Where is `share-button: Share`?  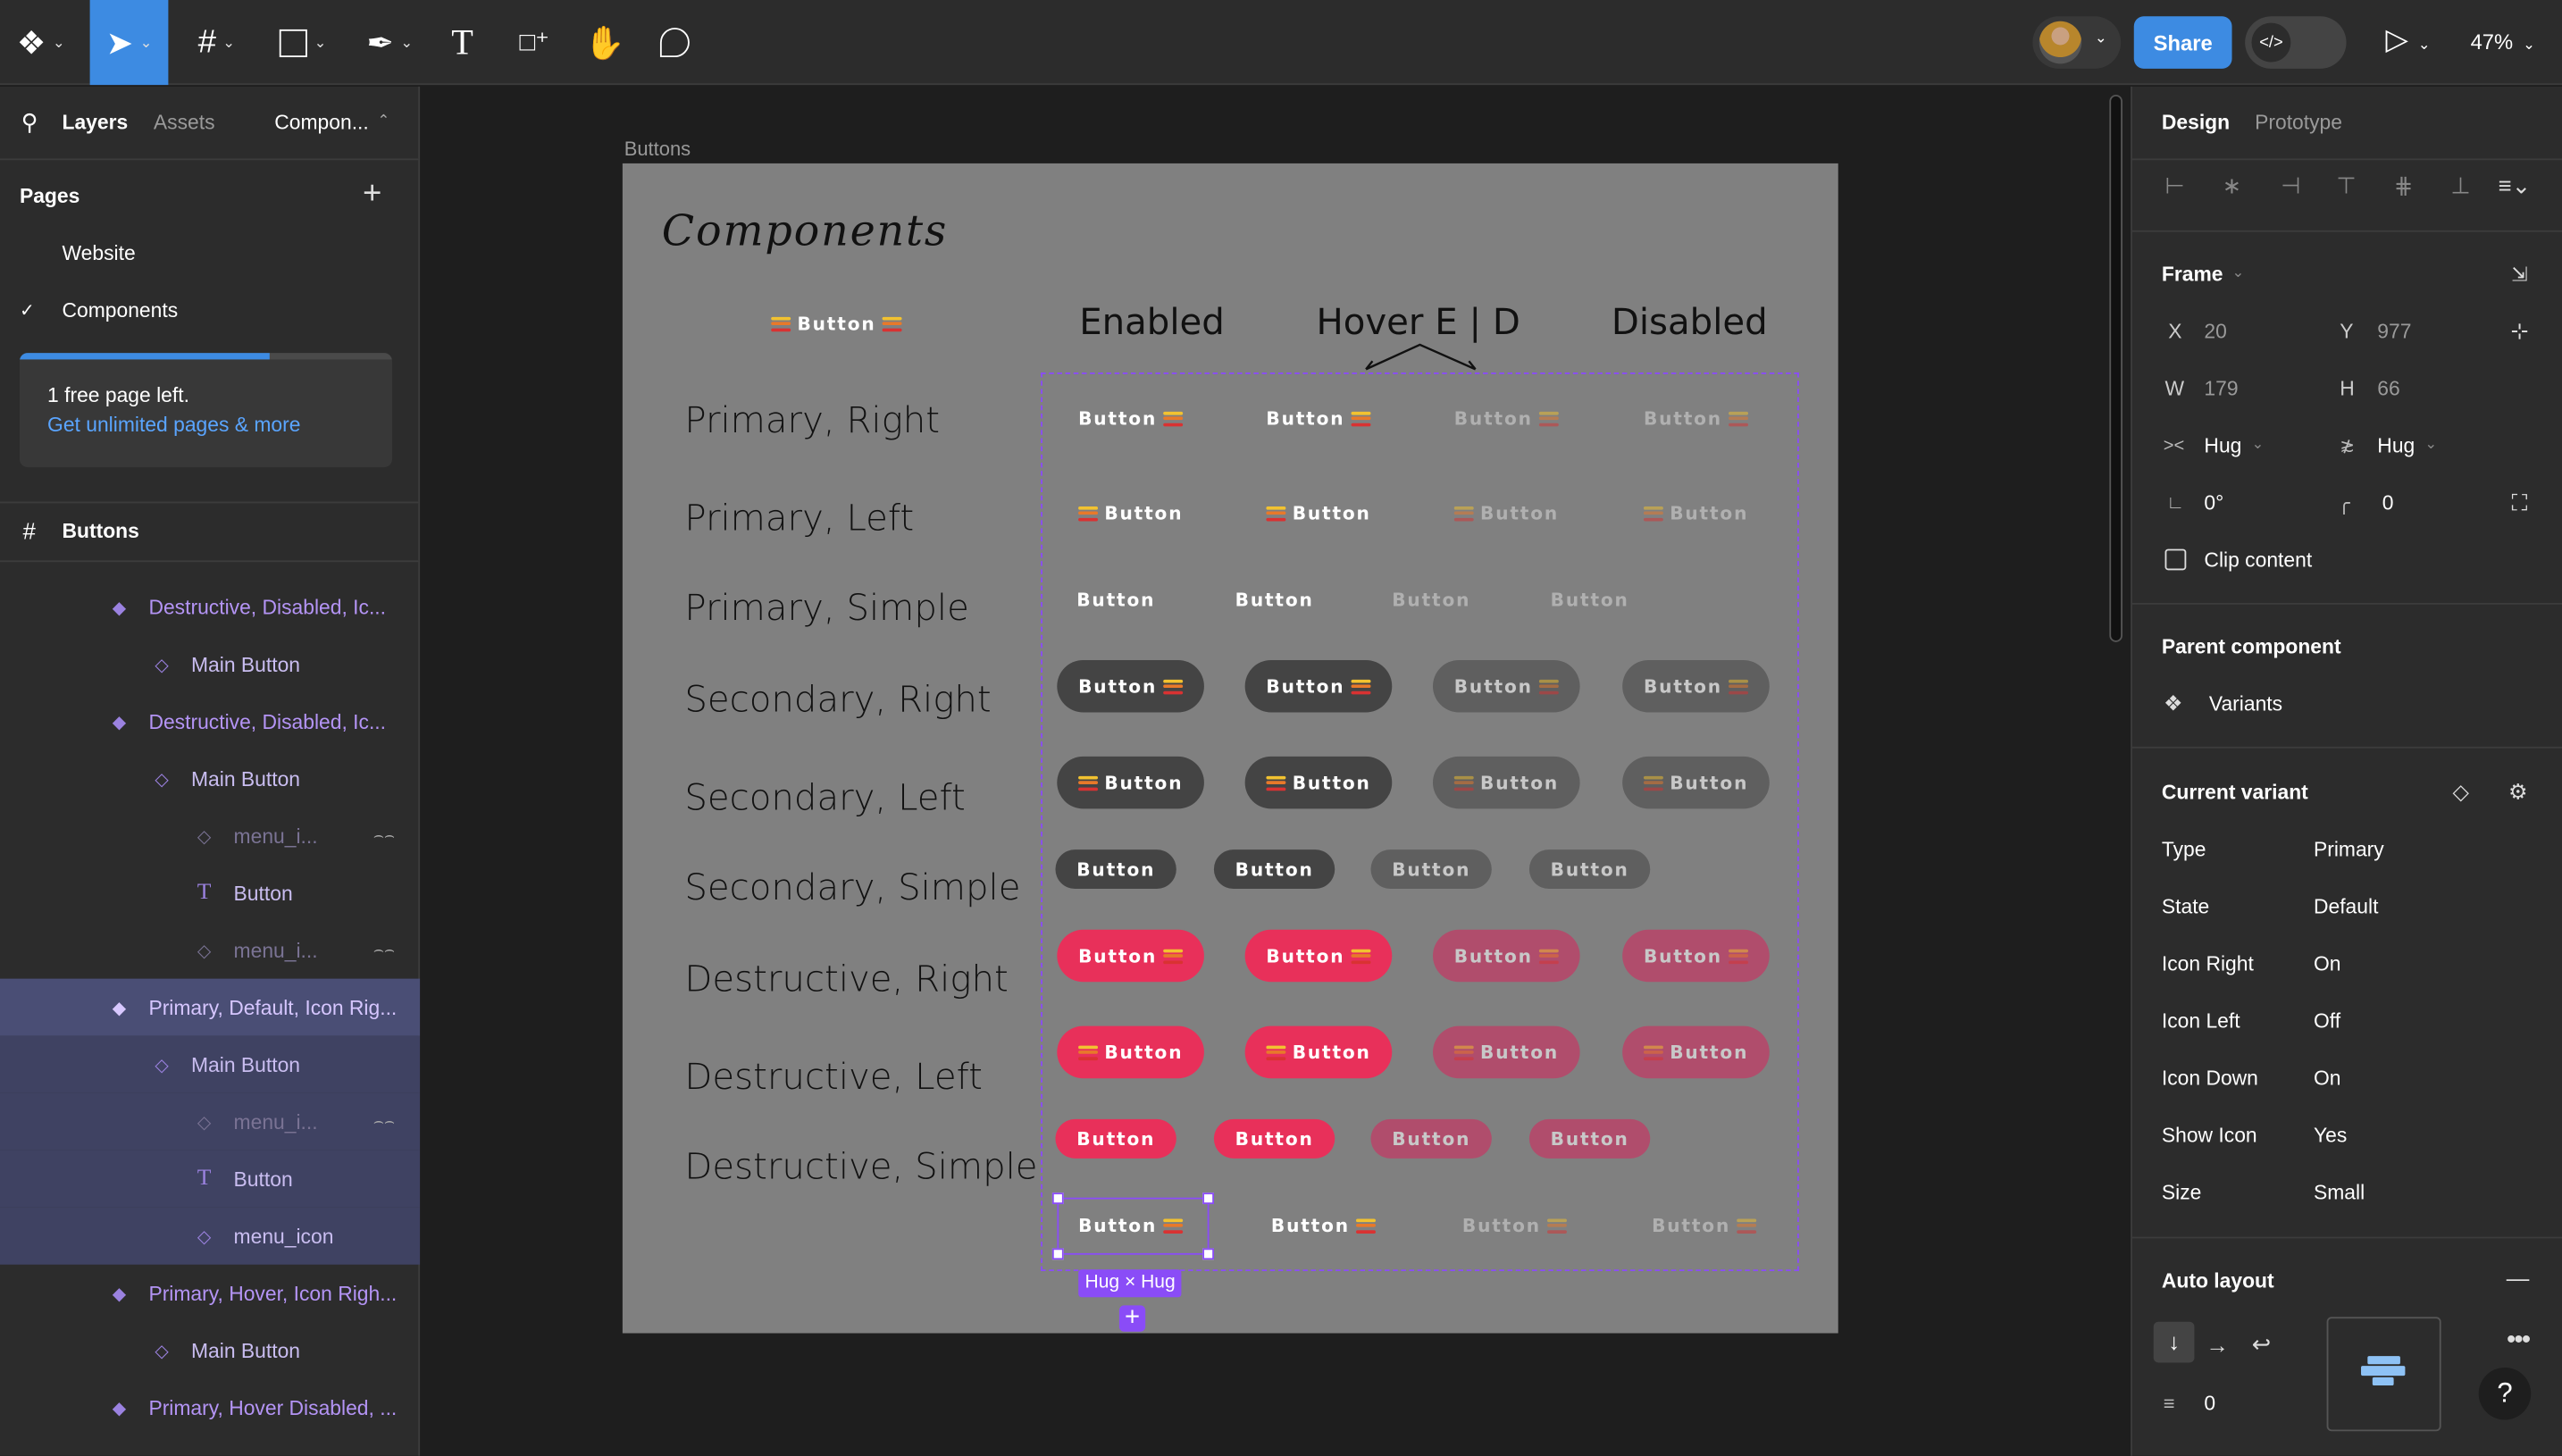 share-button: Share is located at coordinates (2182, 42).